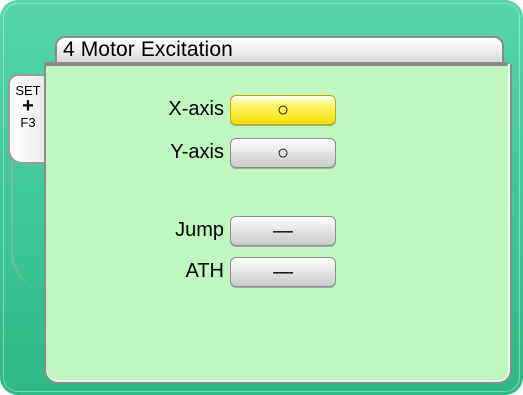  What do you see at coordinates (28, 122) in the screenshot?
I see `side-tab-f3-label: F3` at bounding box center [28, 122].